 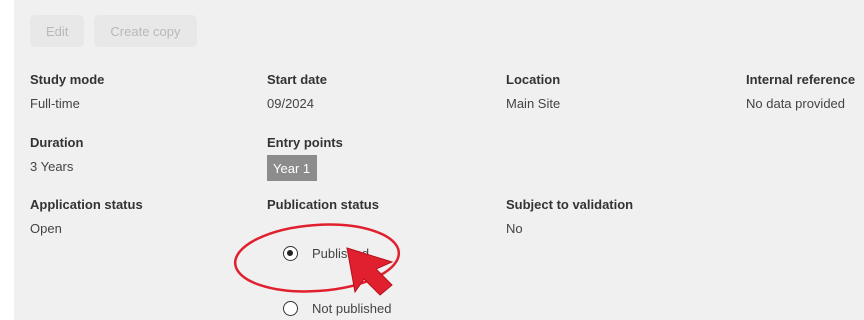 I want to click on study-mode-value: Full-time, so click(x=55, y=103).